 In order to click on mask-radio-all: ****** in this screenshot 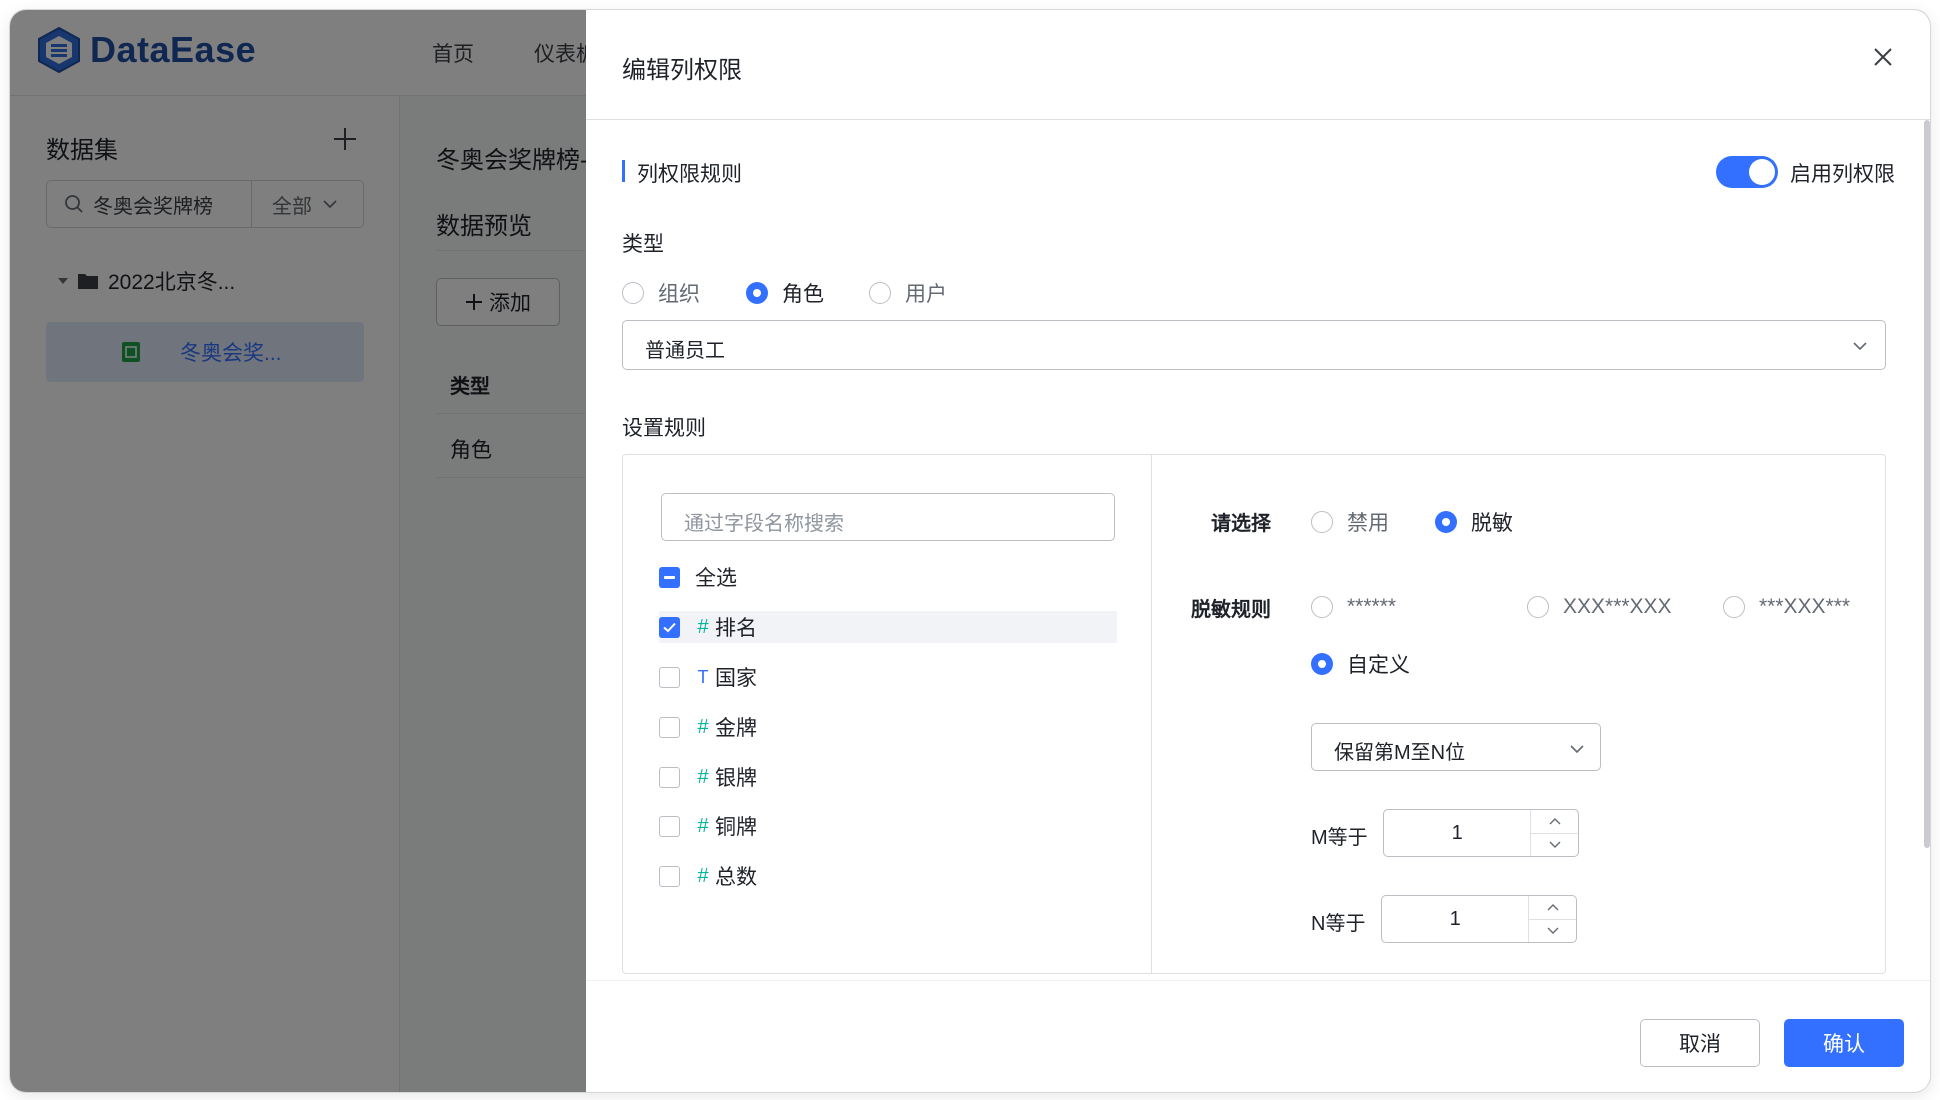, I will do `click(1353, 607)`.